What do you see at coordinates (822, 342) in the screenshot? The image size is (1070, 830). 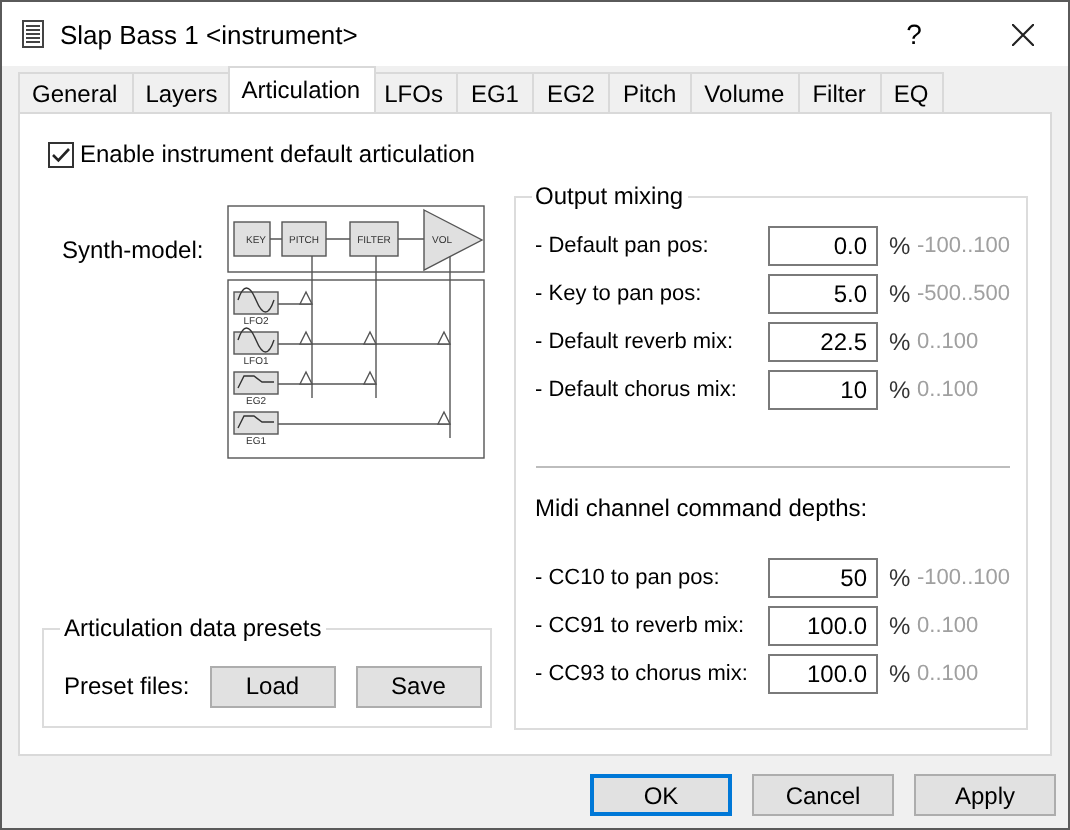 I see `number-field: 22.5` at bounding box center [822, 342].